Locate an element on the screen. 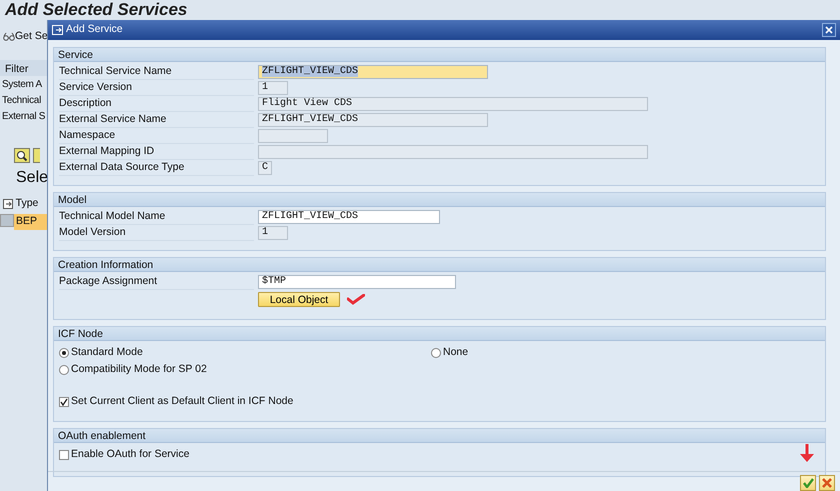 The height and width of the screenshot is (491, 840). field-label: External Service Name is located at coordinates (113, 119).